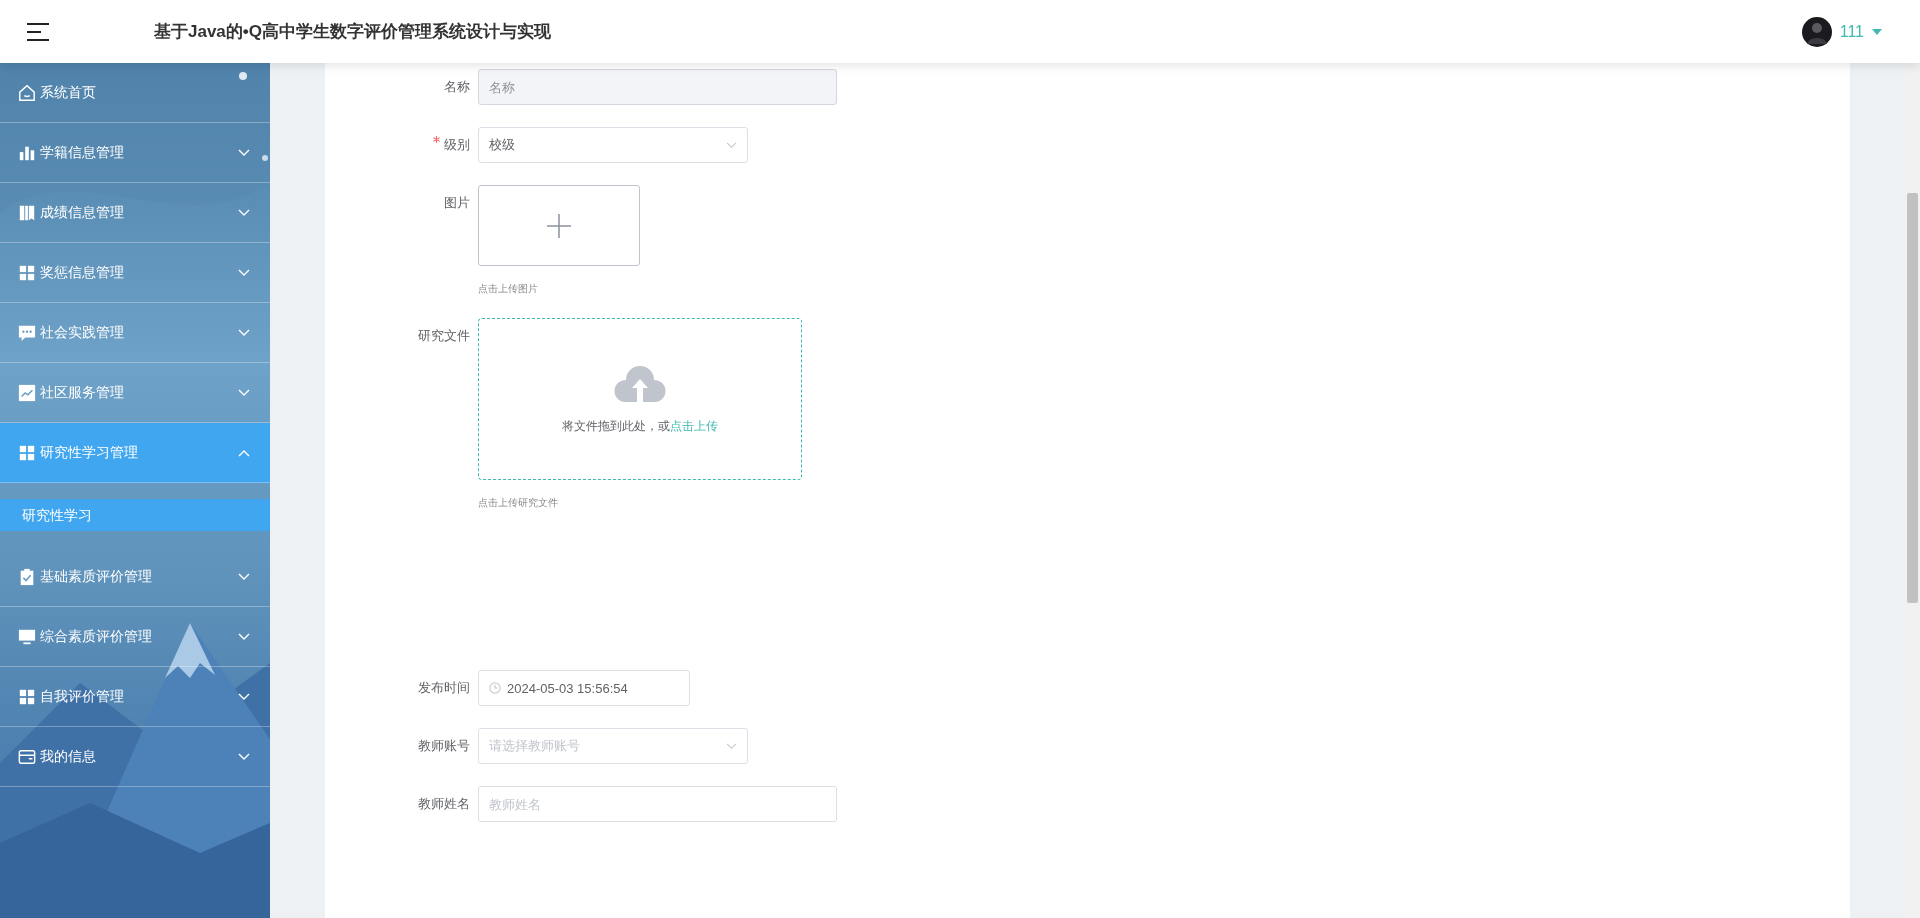  What do you see at coordinates (27, 92) in the screenshot?
I see `home-icon` at bounding box center [27, 92].